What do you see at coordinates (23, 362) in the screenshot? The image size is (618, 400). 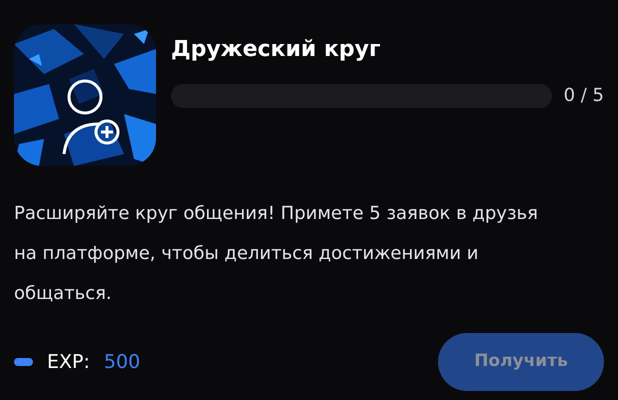 I see `exp-marker-icon` at bounding box center [23, 362].